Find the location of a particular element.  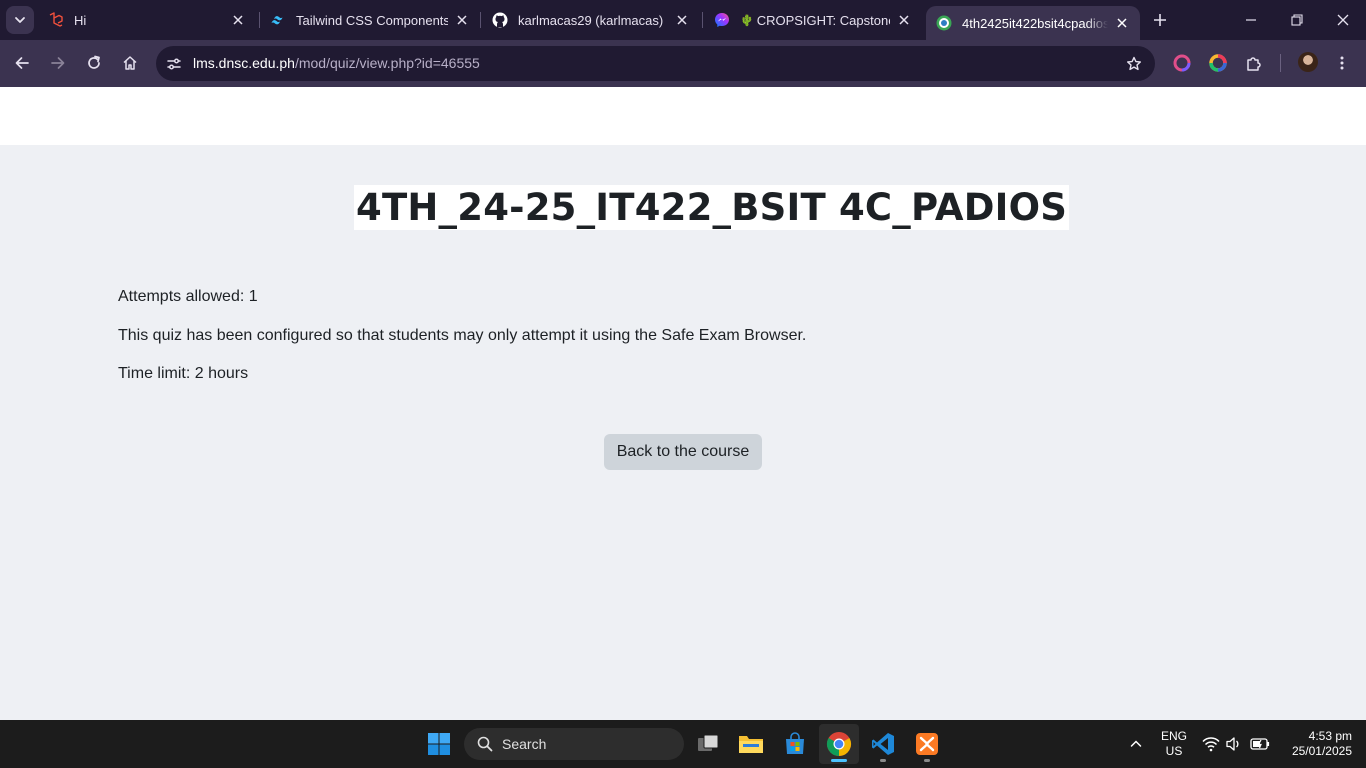

windows-taskbar: Search ENG US 4:53 pm 25/01/2025 is located at coordinates (683, 744).